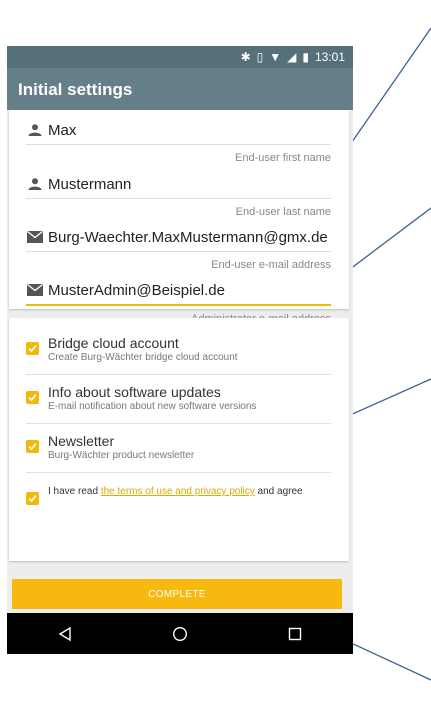 The height and width of the screenshot is (720, 431). What do you see at coordinates (180, 57) in the screenshot?
I see `status-bar: ✱ ▯ ▼ ◢ ▮ 13:01` at bounding box center [180, 57].